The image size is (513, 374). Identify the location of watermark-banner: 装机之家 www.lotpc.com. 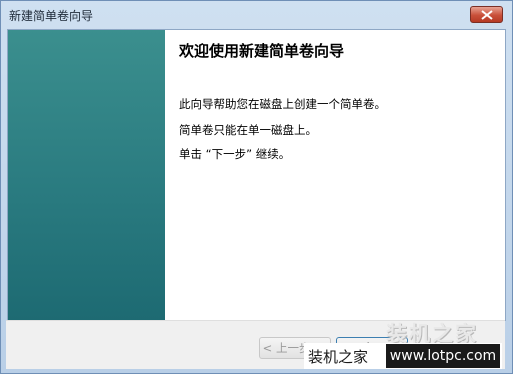
(403, 356).